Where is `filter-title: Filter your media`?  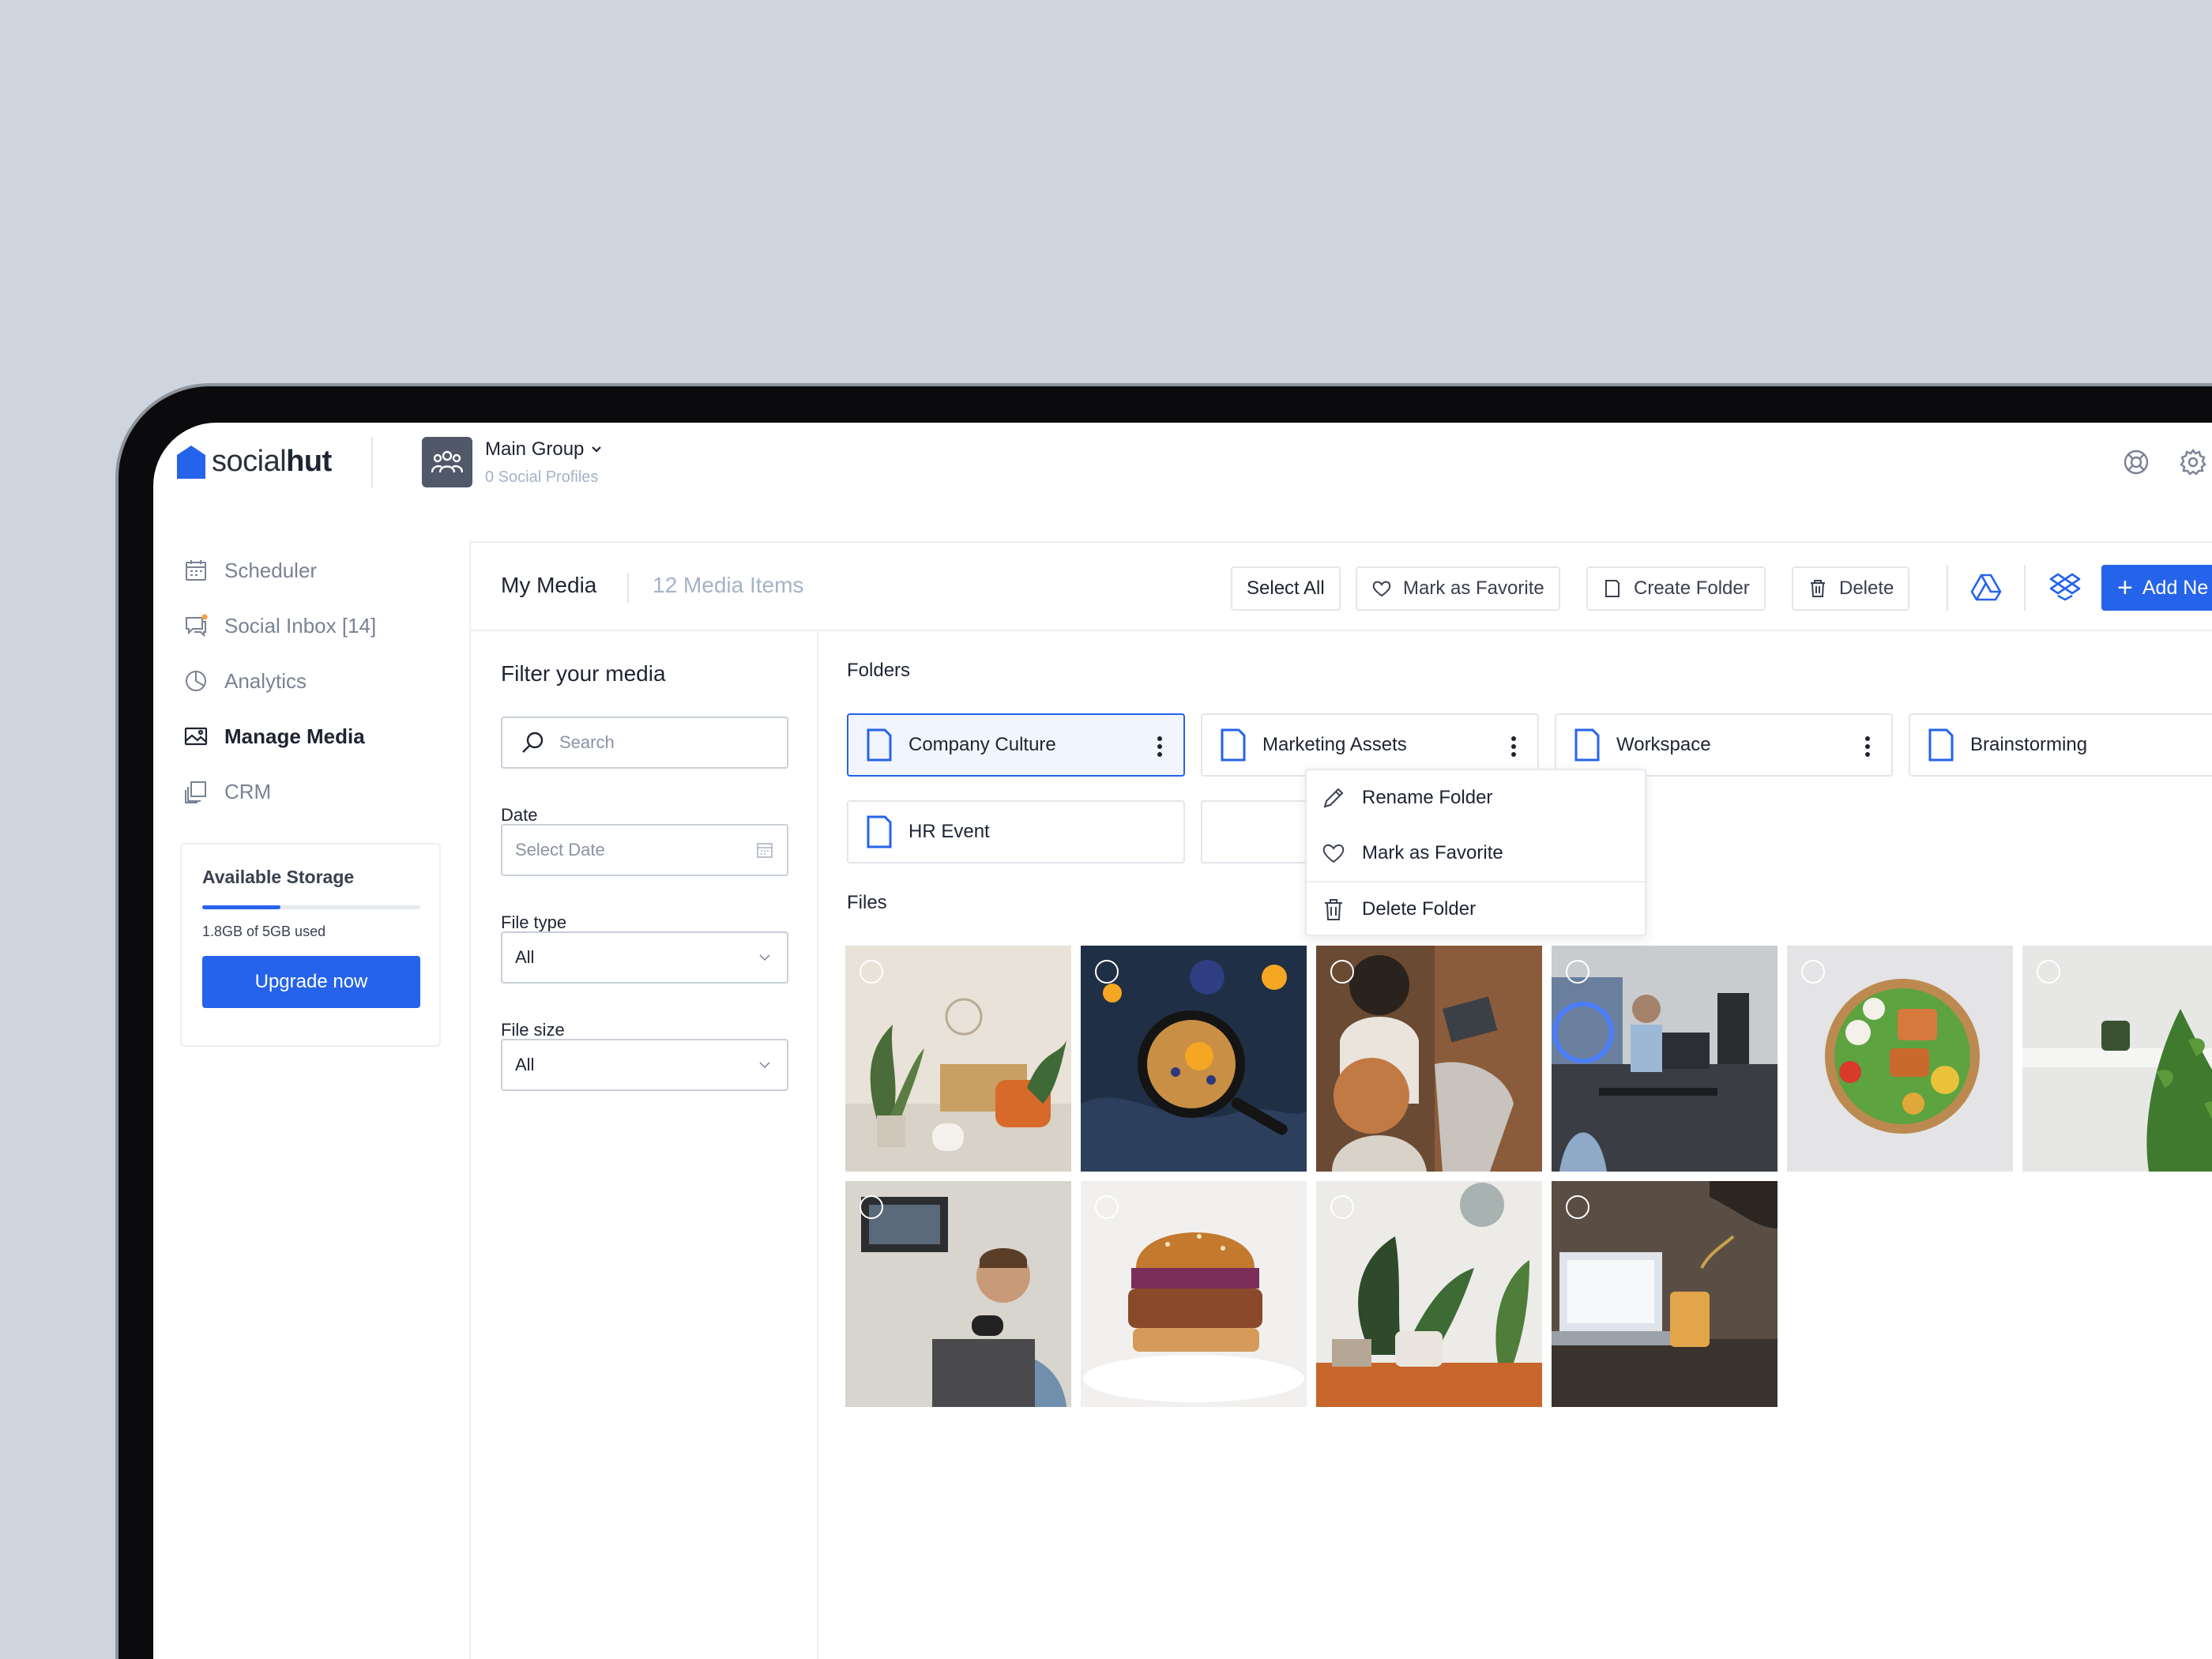
filter-title: Filter your media is located at coordinates (583, 674).